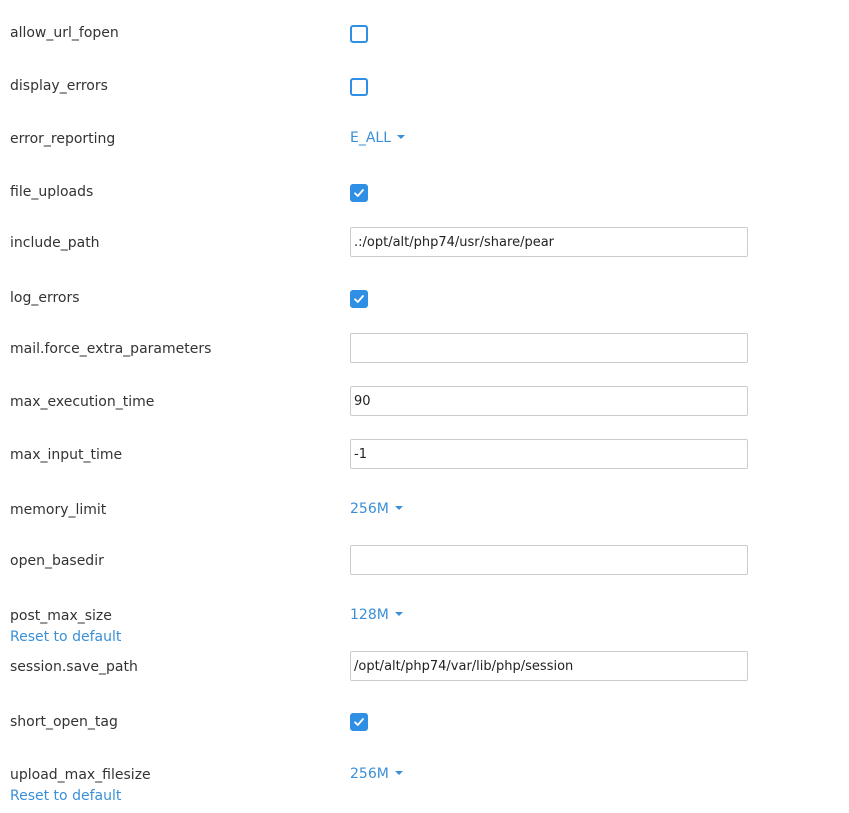 Image resolution: width=849 pixels, height=813 pixels. What do you see at coordinates (64, 33) in the screenshot?
I see `setting-label-allow-url-fopen: allow_url_fopen` at bounding box center [64, 33].